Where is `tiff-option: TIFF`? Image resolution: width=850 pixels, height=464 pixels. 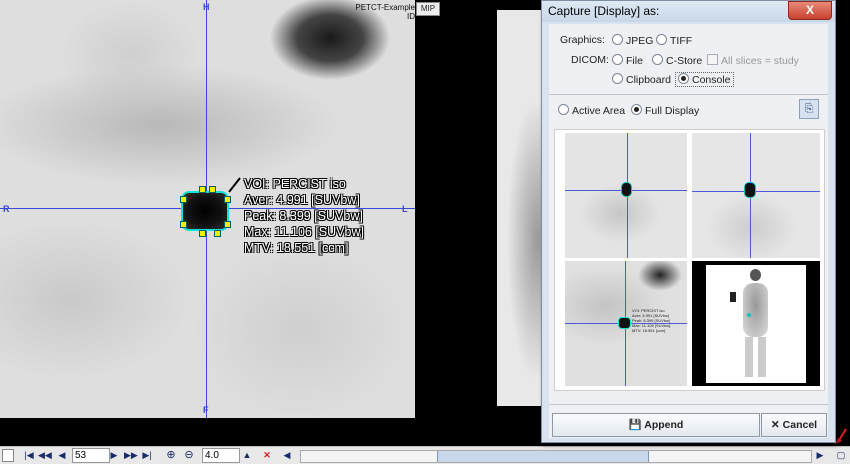 tiff-option: TIFF is located at coordinates (674, 40).